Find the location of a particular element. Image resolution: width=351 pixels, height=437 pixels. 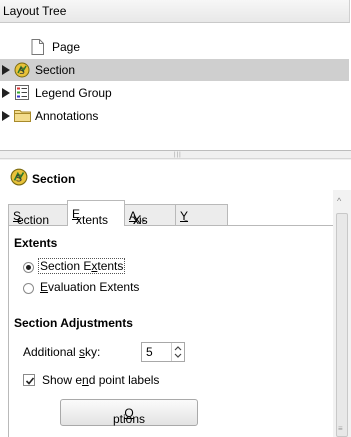

tree-item-label: Annotations is located at coordinates (67, 116).